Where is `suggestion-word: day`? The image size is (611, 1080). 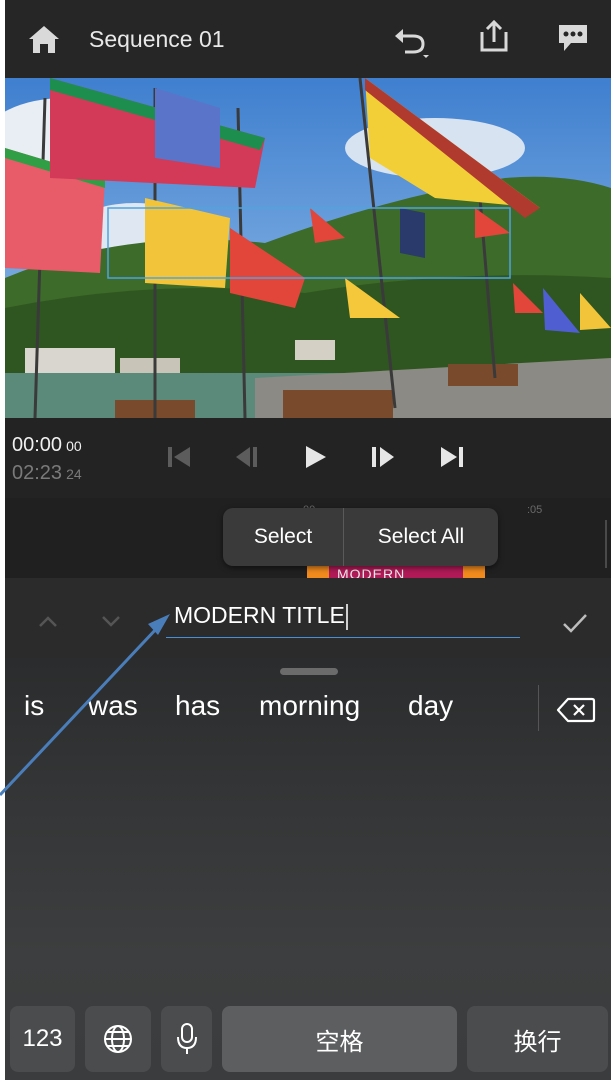 suggestion-word: day is located at coordinates (430, 706).